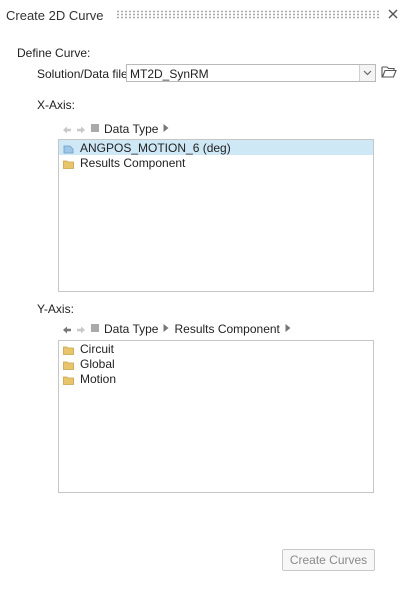 Image resolution: width=405 pixels, height=606 pixels. I want to click on list-item-label: Global, so click(97, 363).